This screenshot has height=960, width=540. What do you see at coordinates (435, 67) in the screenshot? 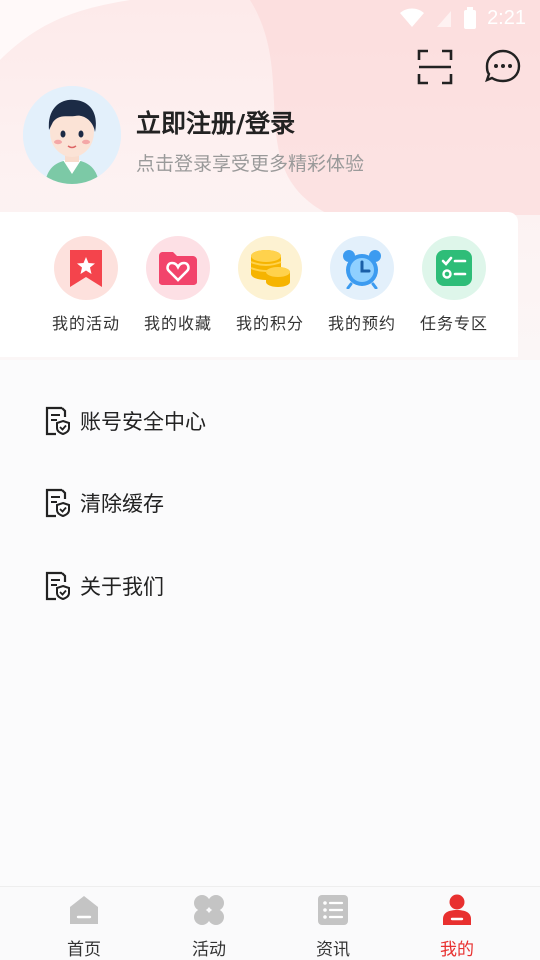
I see `scan-icon` at bounding box center [435, 67].